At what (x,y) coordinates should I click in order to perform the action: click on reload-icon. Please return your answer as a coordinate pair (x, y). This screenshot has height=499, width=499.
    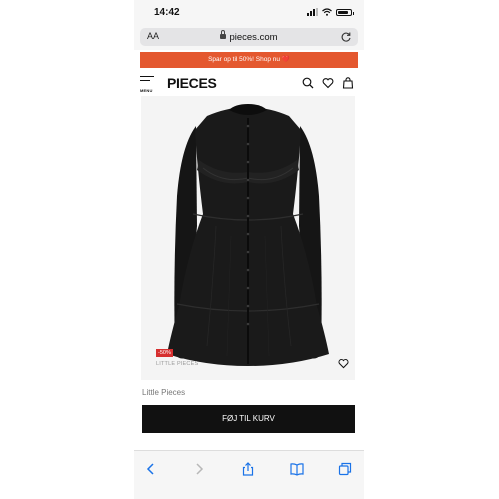
    Looking at the image, I should click on (346, 37).